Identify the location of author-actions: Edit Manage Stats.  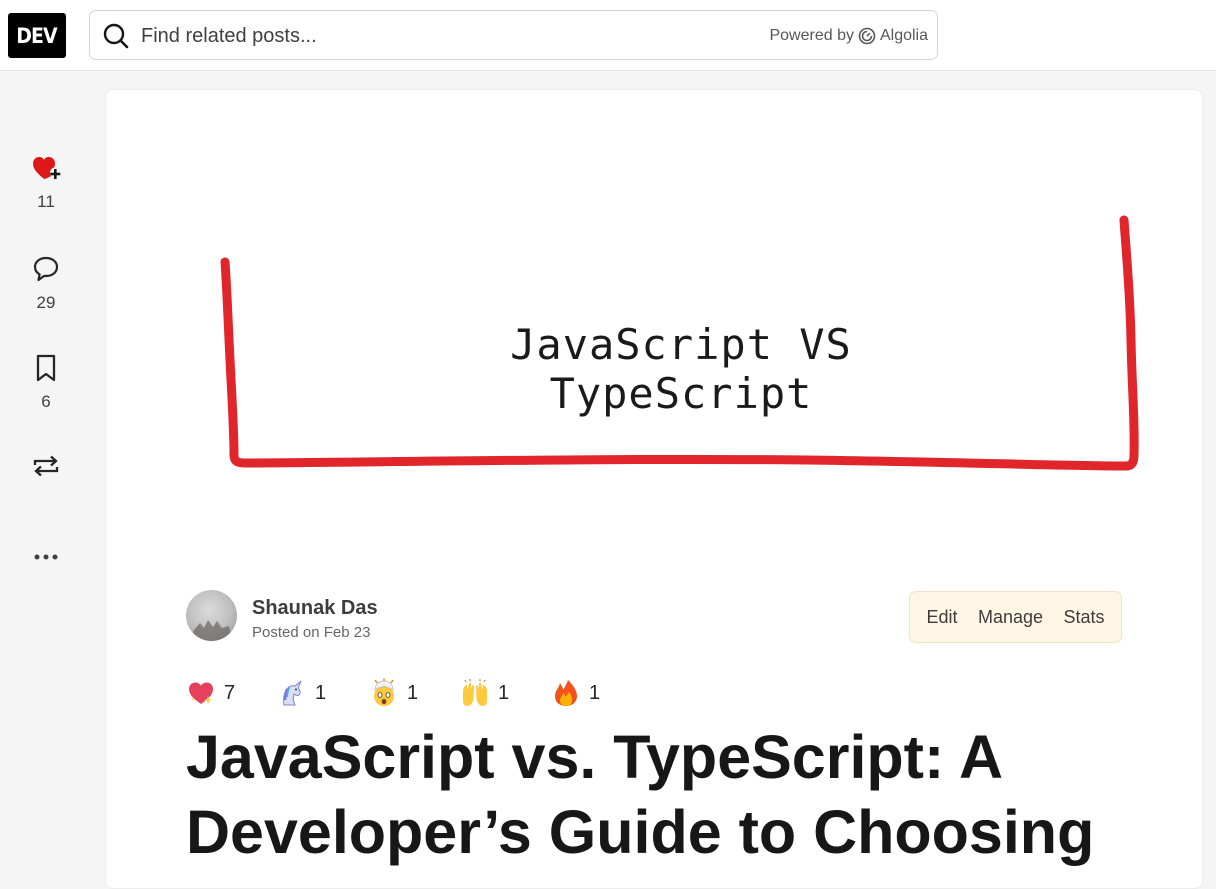
(1015, 617).